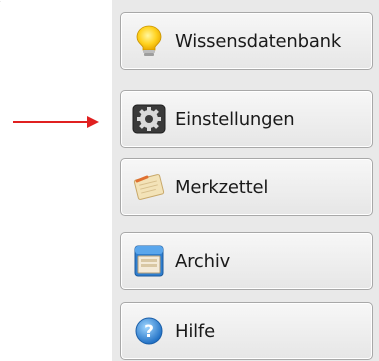 This screenshot has height=361, width=379. I want to click on archive-drawer-icon, so click(149, 261).